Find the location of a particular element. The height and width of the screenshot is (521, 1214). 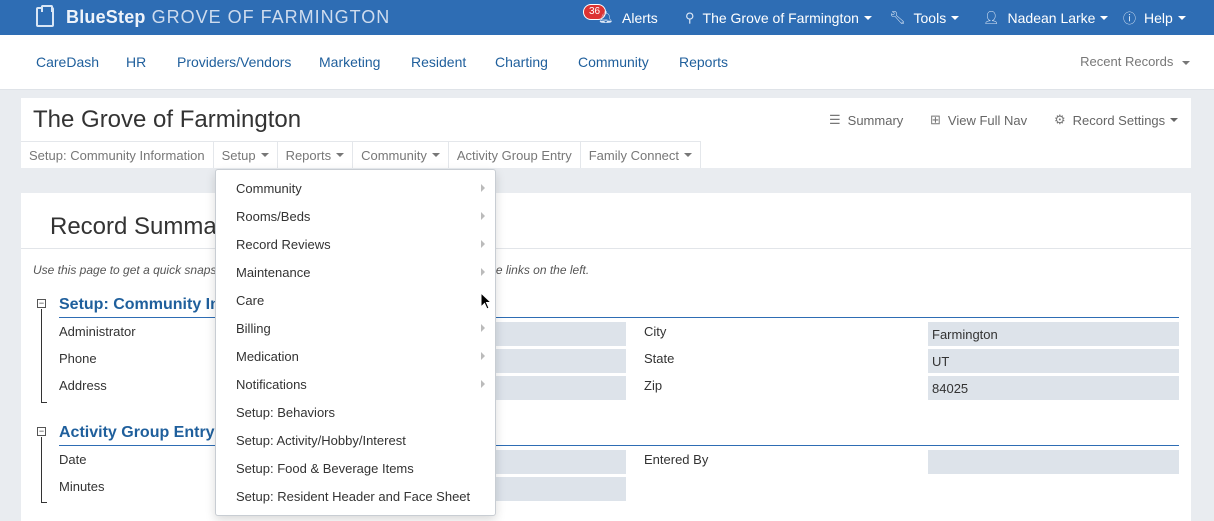

nav-item-marketing: Marketing is located at coordinates (349, 62).